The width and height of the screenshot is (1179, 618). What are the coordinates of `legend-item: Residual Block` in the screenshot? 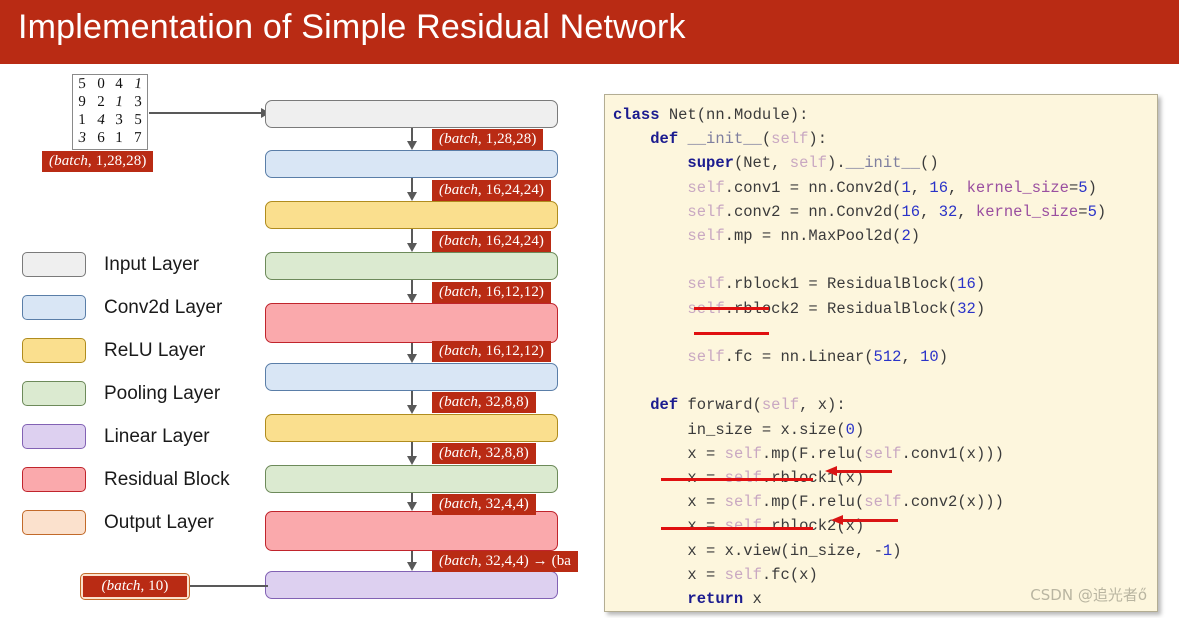 It's located at (126, 479).